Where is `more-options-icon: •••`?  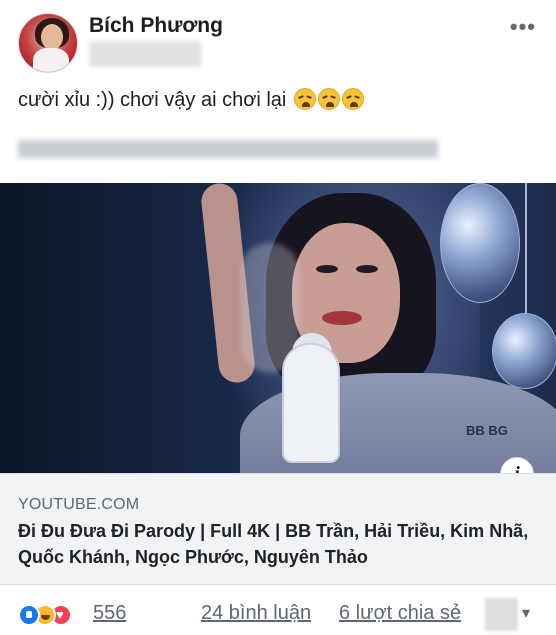 more-options-icon: ••• is located at coordinates (523, 27).